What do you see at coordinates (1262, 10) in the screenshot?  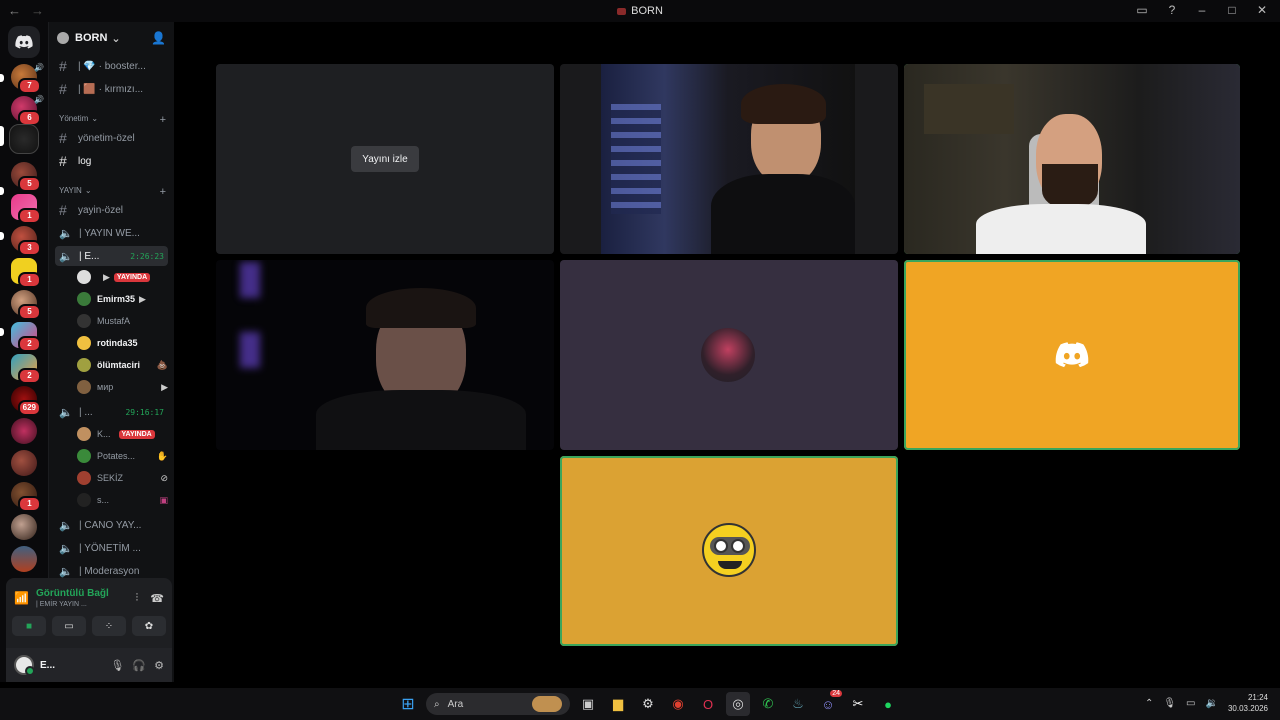 I see `close-button: ✕` at bounding box center [1262, 10].